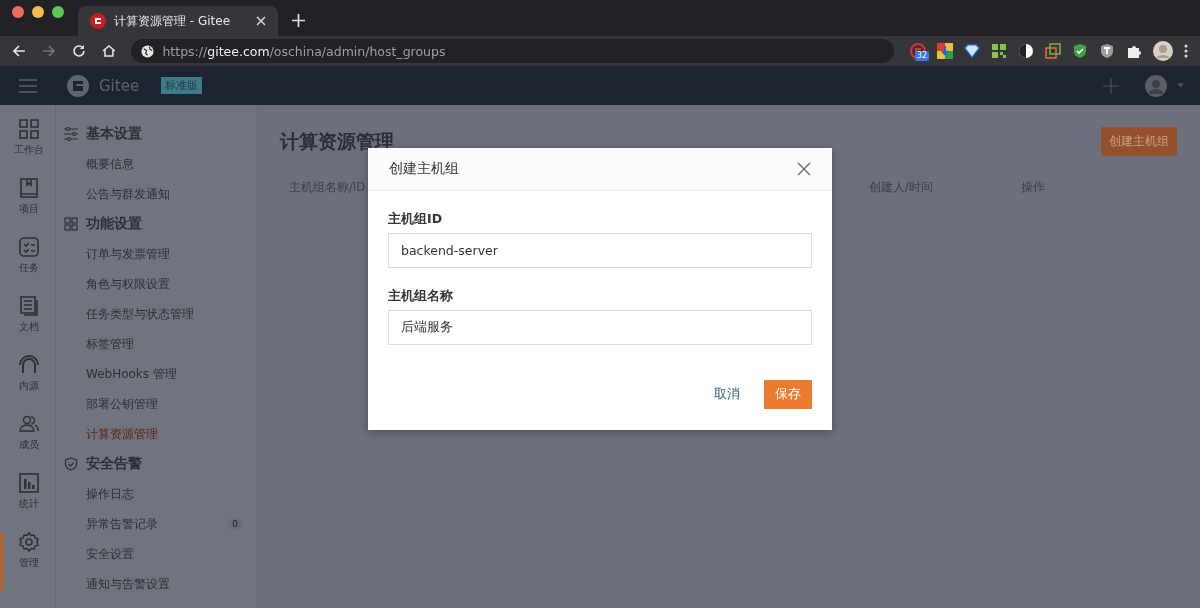 Image resolution: width=1200 pixels, height=608 pixels. Describe the element at coordinates (1053, 51) in the screenshot. I see `squares-icon` at that location.